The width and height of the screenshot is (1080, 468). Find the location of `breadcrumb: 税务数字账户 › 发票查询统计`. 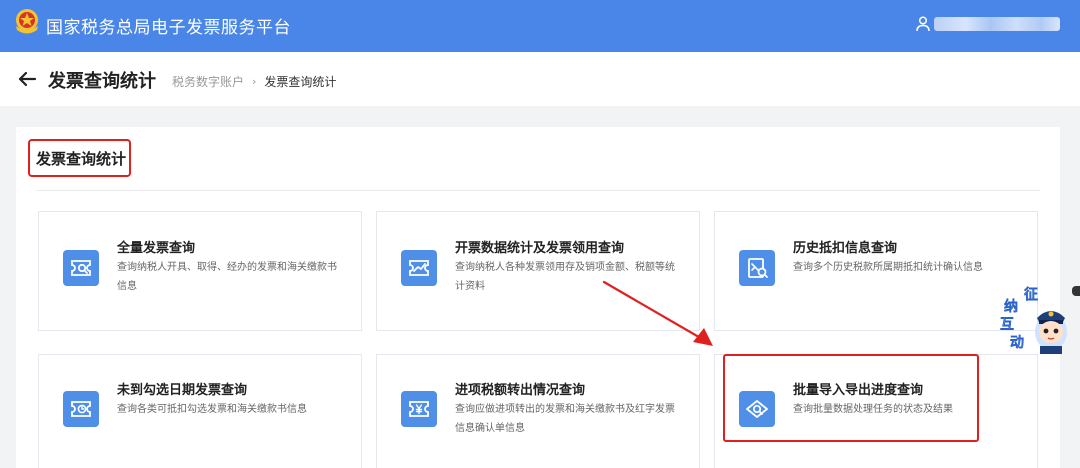

breadcrumb: 税务数字账户 › 发票查询统计 is located at coordinates (254, 81).